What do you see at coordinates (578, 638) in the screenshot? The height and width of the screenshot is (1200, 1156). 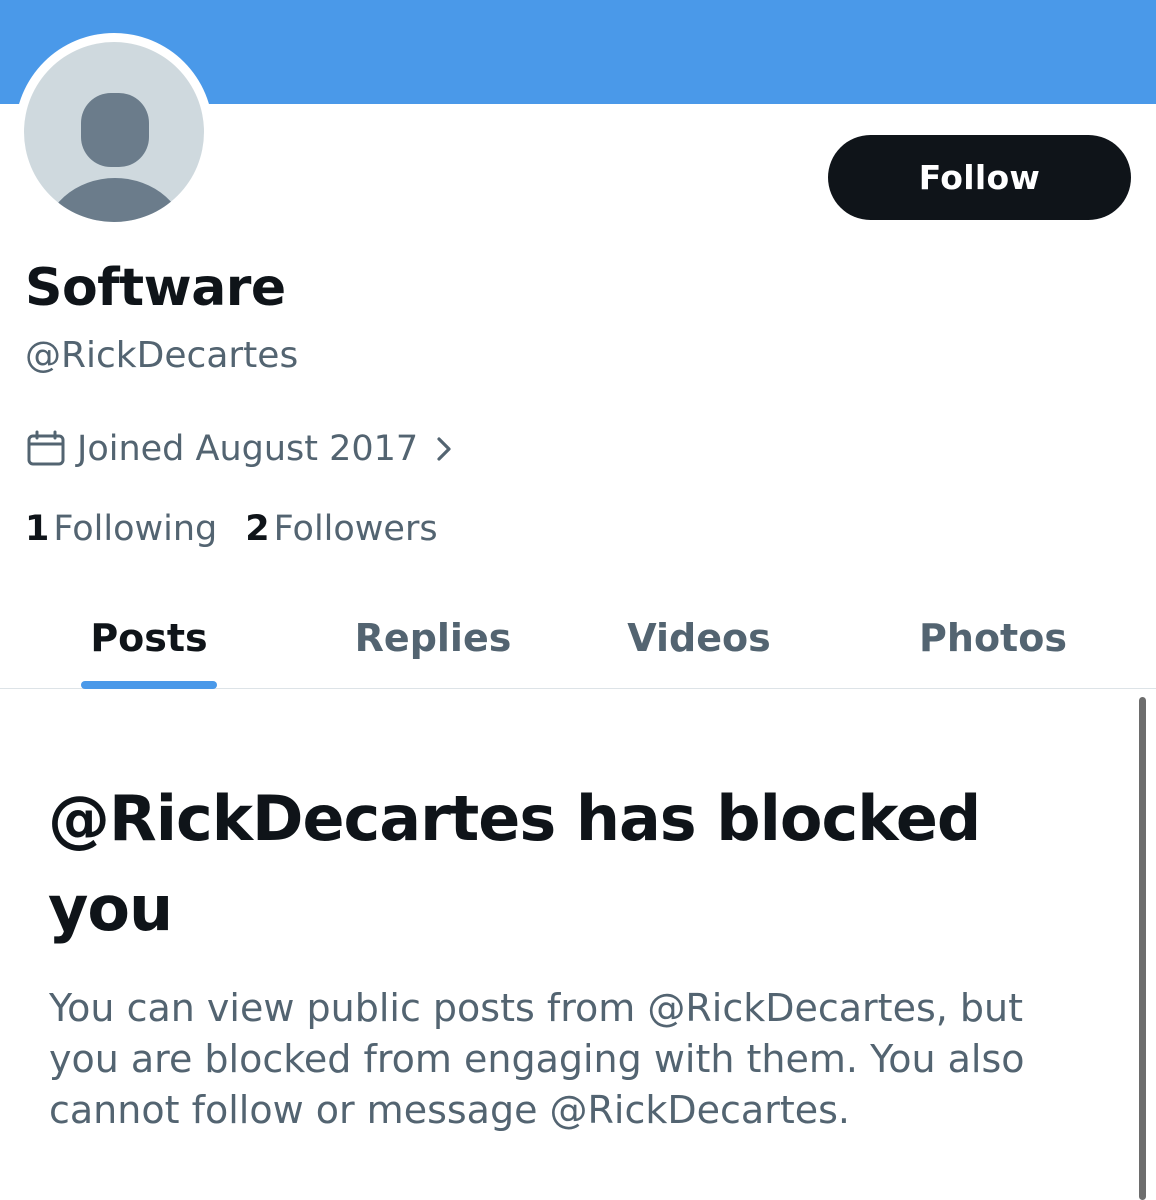 I see `profile-tabs: Posts Replies Videos Photos` at bounding box center [578, 638].